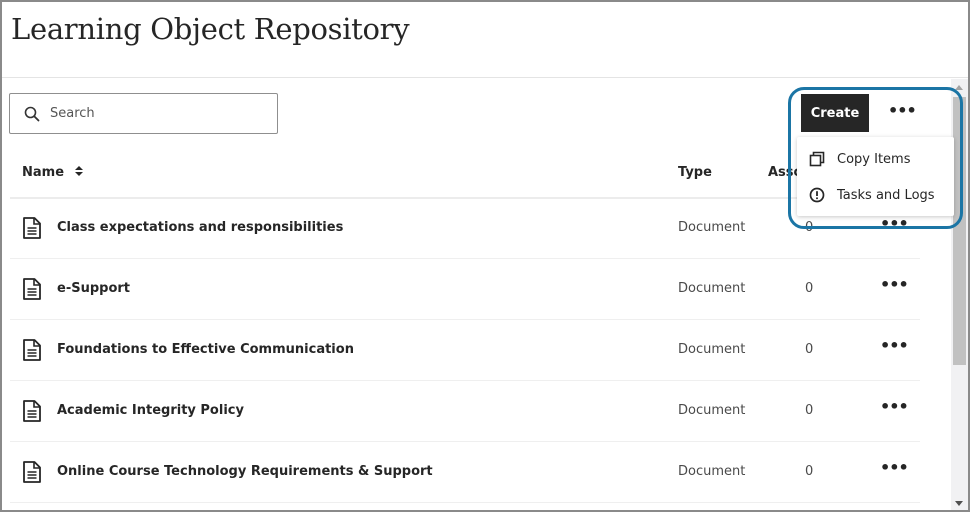 The height and width of the screenshot is (512, 970). What do you see at coordinates (902, 110) in the screenshot?
I see `more-options-button: •••` at bounding box center [902, 110].